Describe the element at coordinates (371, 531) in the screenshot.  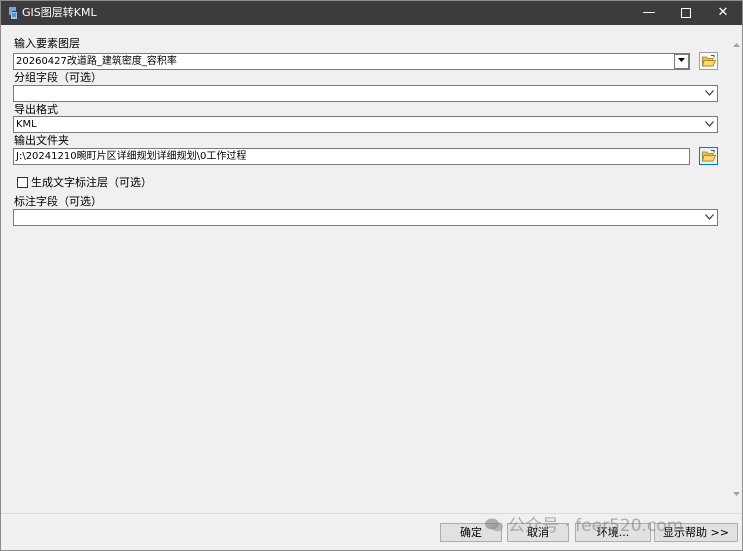
I see `button-bar: 确定 取消 环境... 显示帮助 >>` at that location.